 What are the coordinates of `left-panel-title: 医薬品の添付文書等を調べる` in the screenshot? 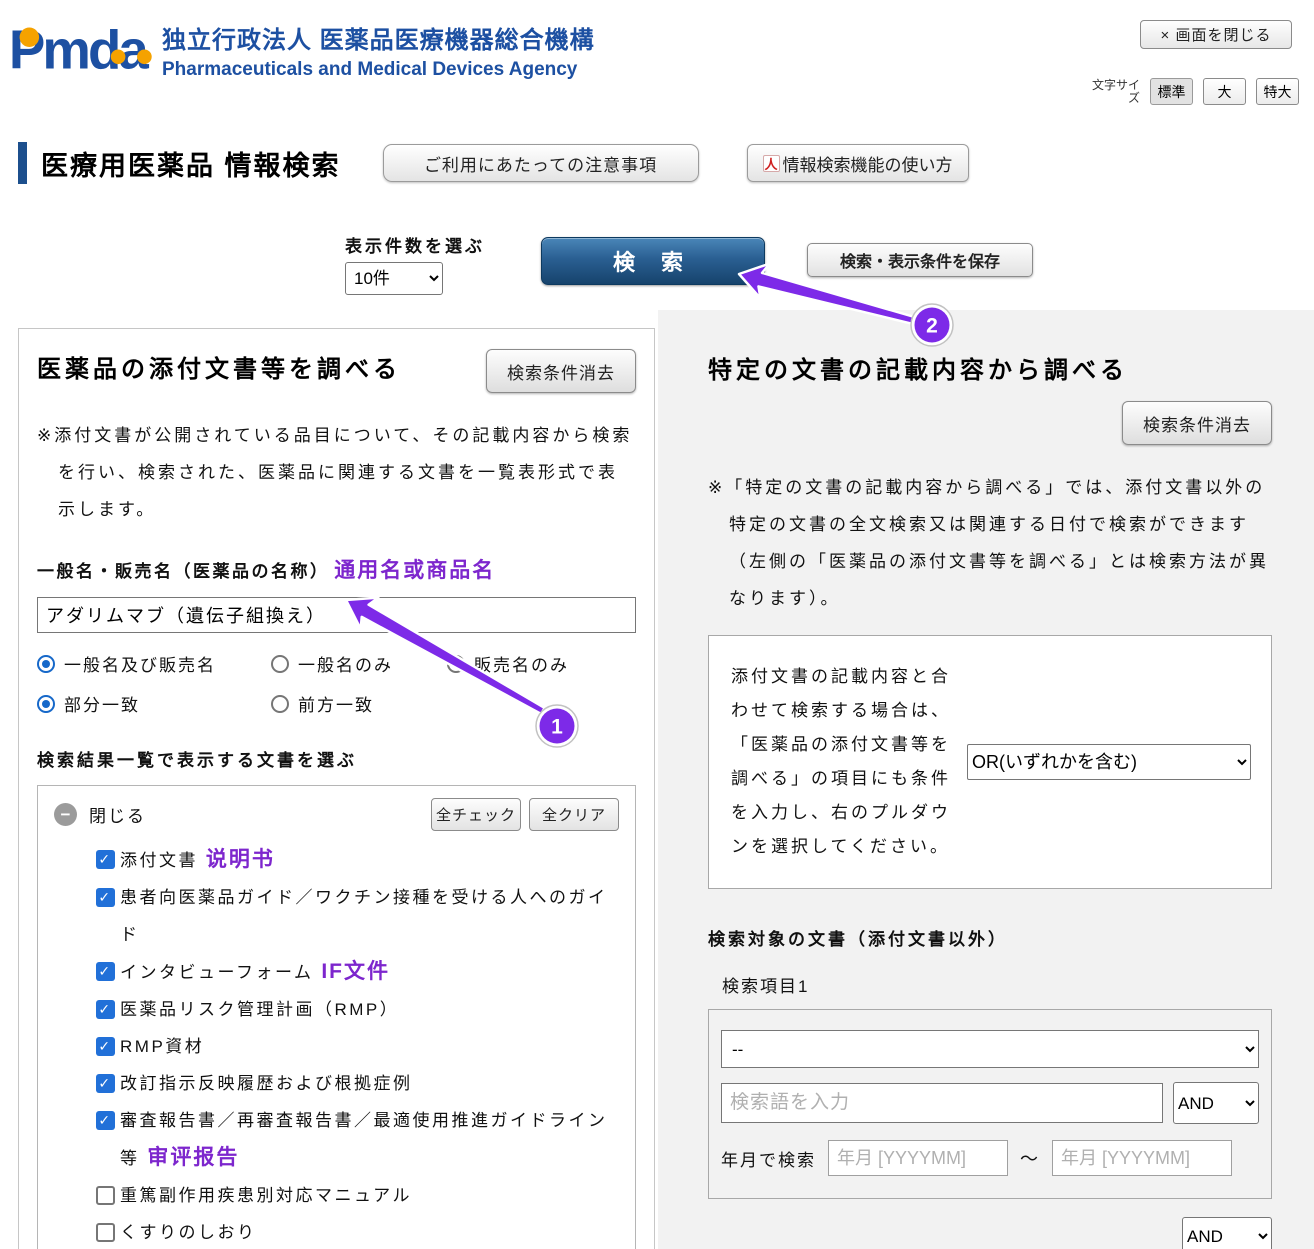 It's located at (219, 369).